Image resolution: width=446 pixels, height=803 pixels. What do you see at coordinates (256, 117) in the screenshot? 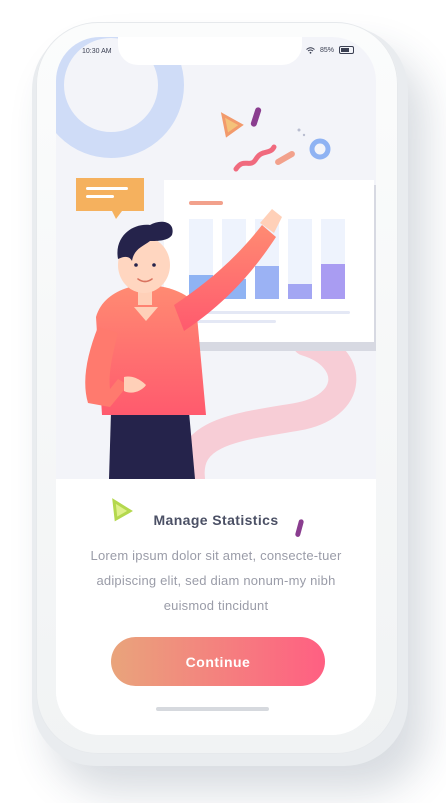
I see `decor-stick` at bounding box center [256, 117].